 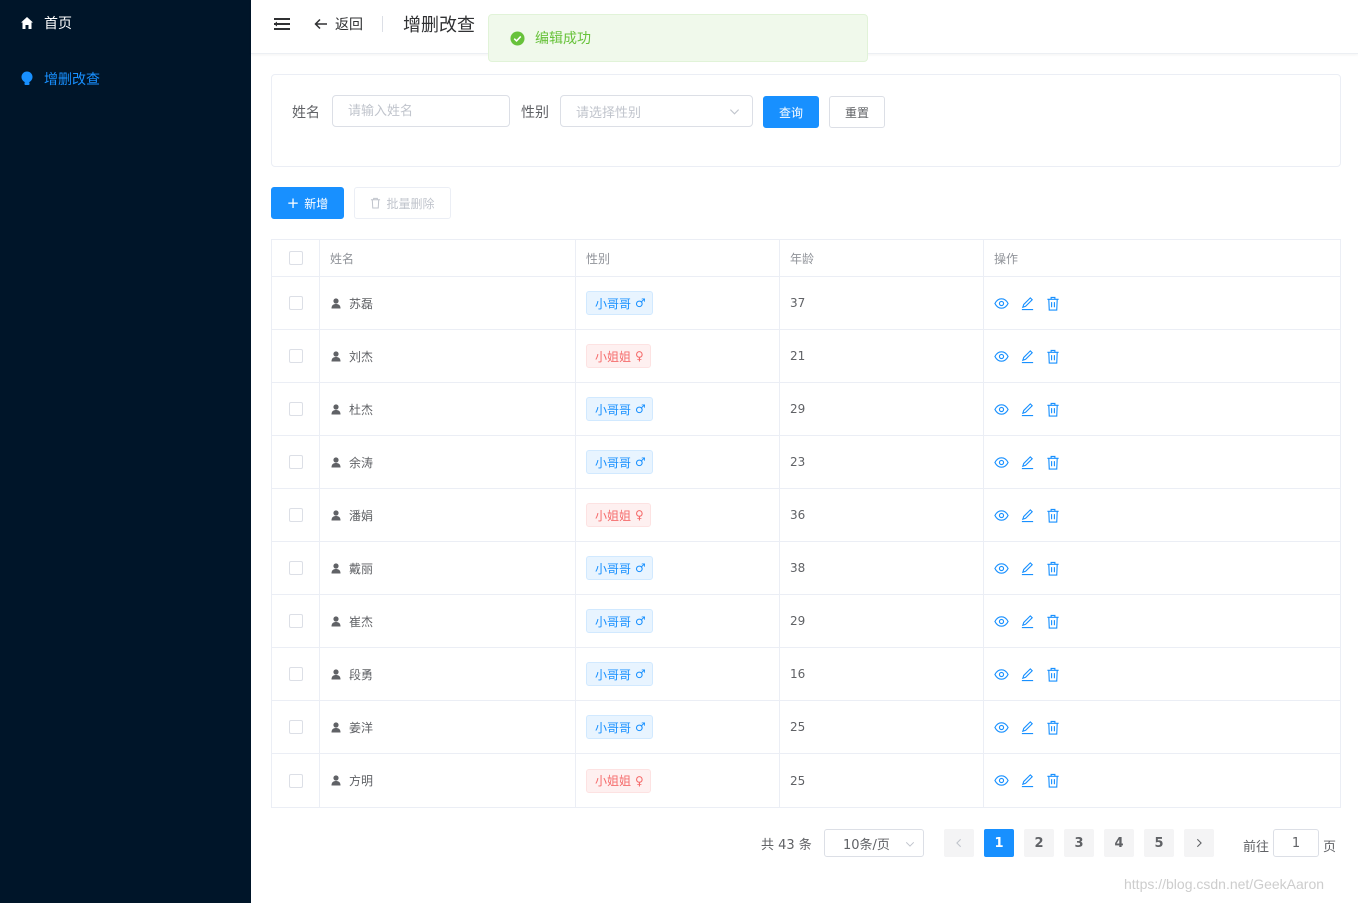 I want to click on cell-age: 37, so click(x=882, y=303).